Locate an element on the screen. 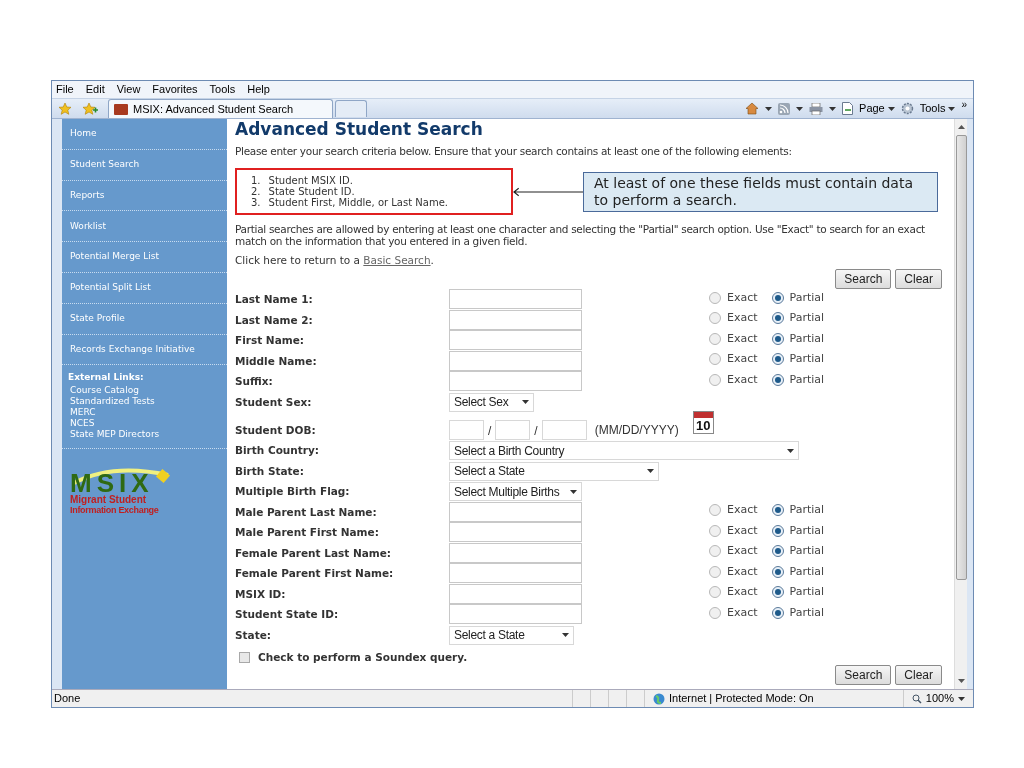 The image size is (1024, 768). dropdown: Select Multiple Births is located at coordinates (515, 491).